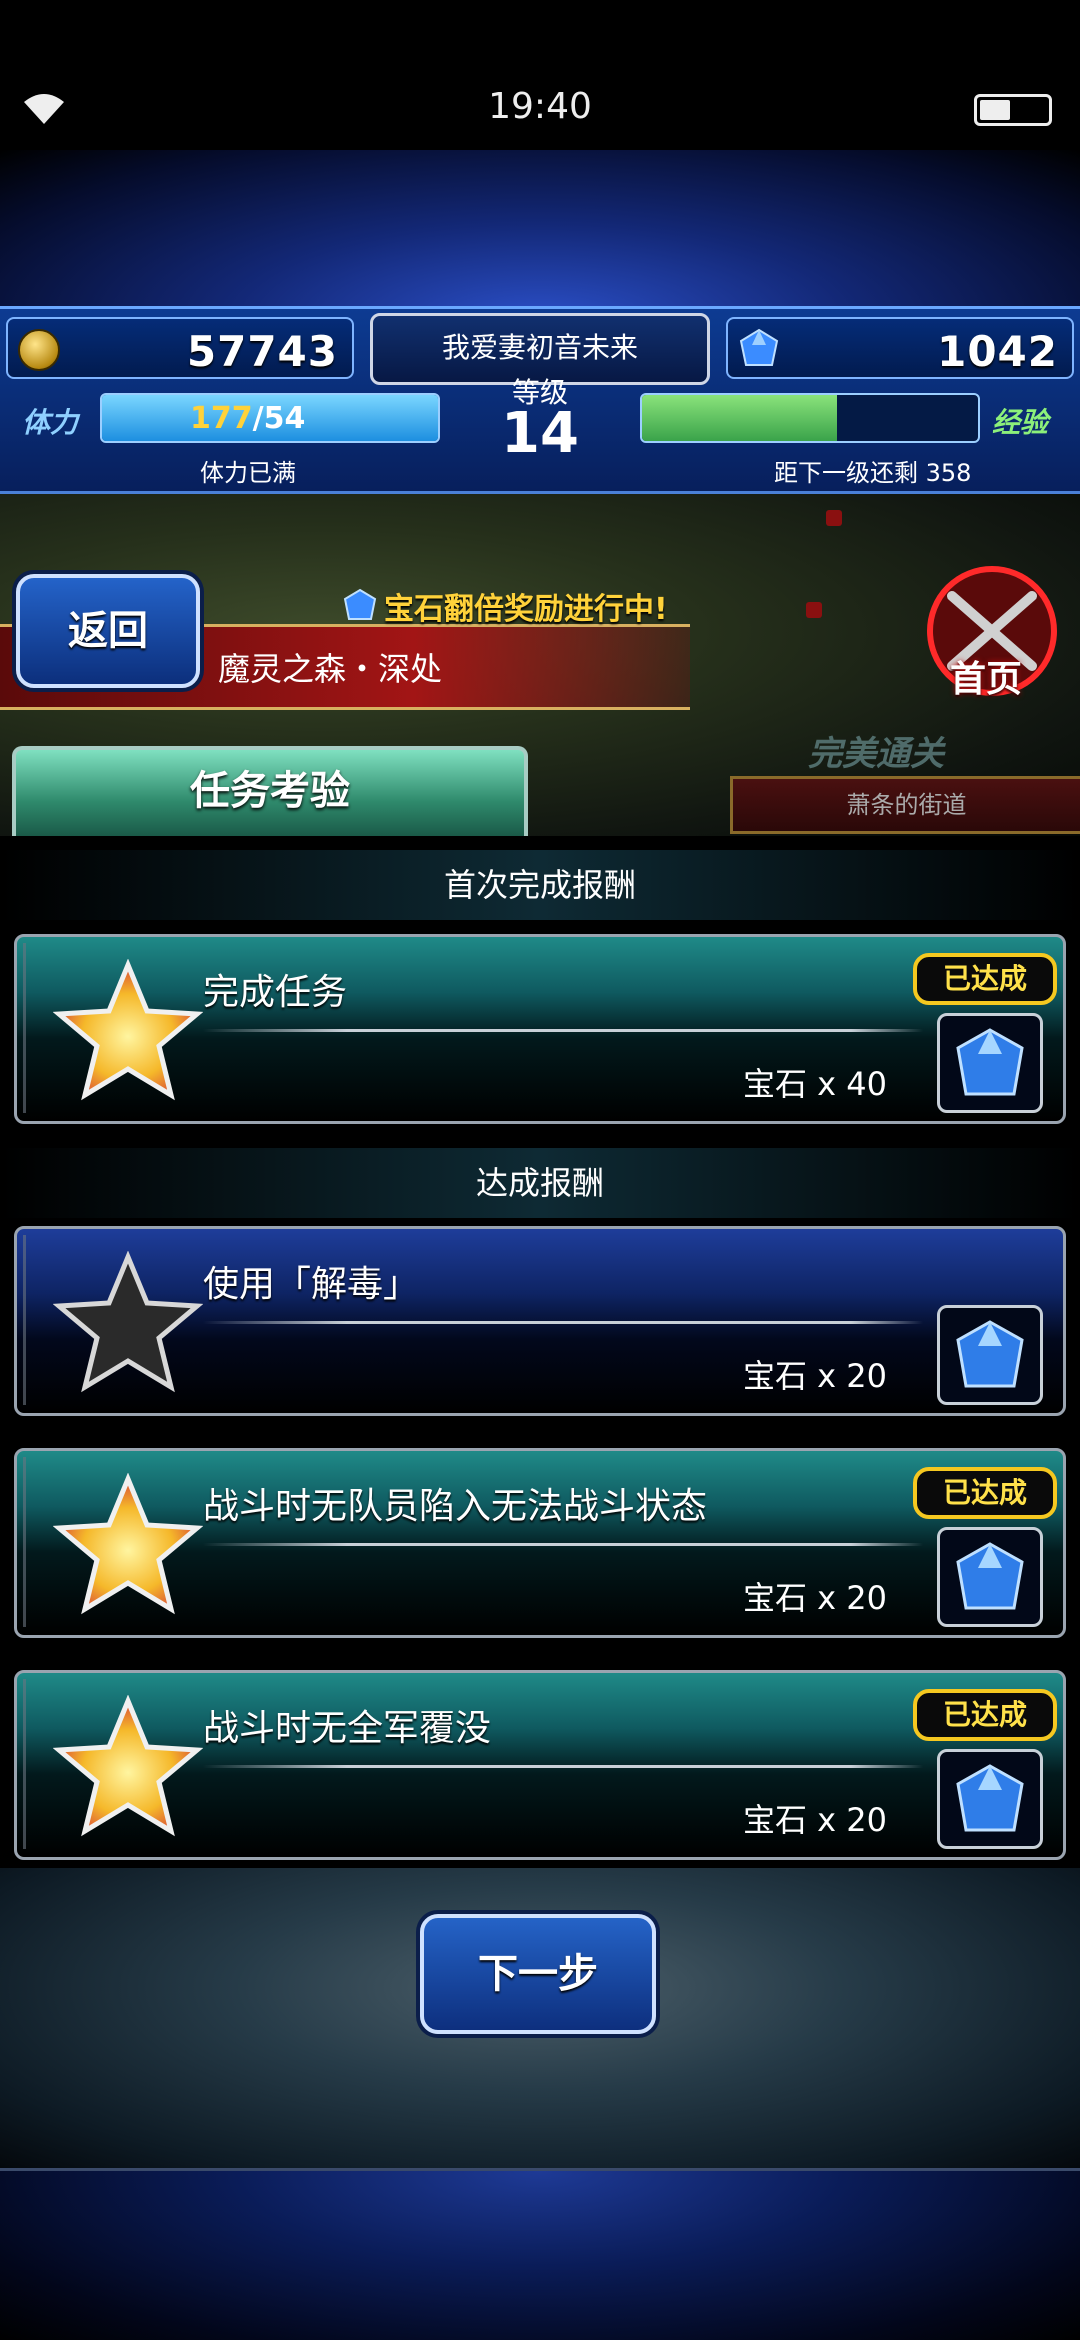  I want to click on tab-mission-trial-label: 任务考验, so click(270, 791).